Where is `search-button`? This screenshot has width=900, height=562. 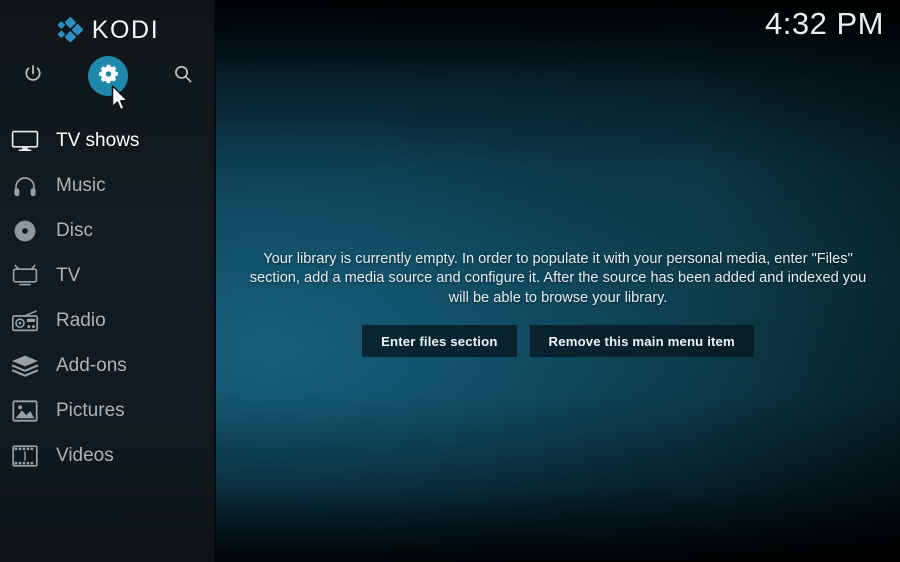 search-button is located at coordinates (183, 76).